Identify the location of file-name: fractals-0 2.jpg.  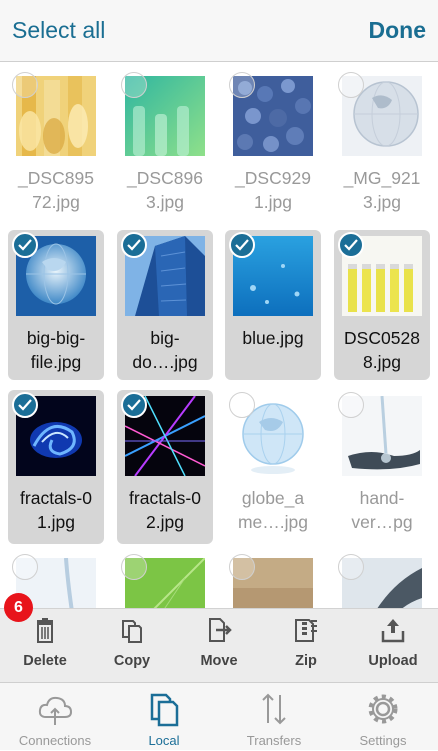
(165, 510).